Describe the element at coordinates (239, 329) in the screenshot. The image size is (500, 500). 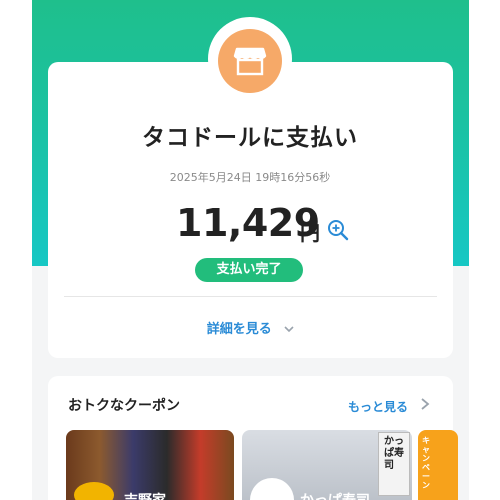
I see `details-link-label: 詳細を見る` at that location.